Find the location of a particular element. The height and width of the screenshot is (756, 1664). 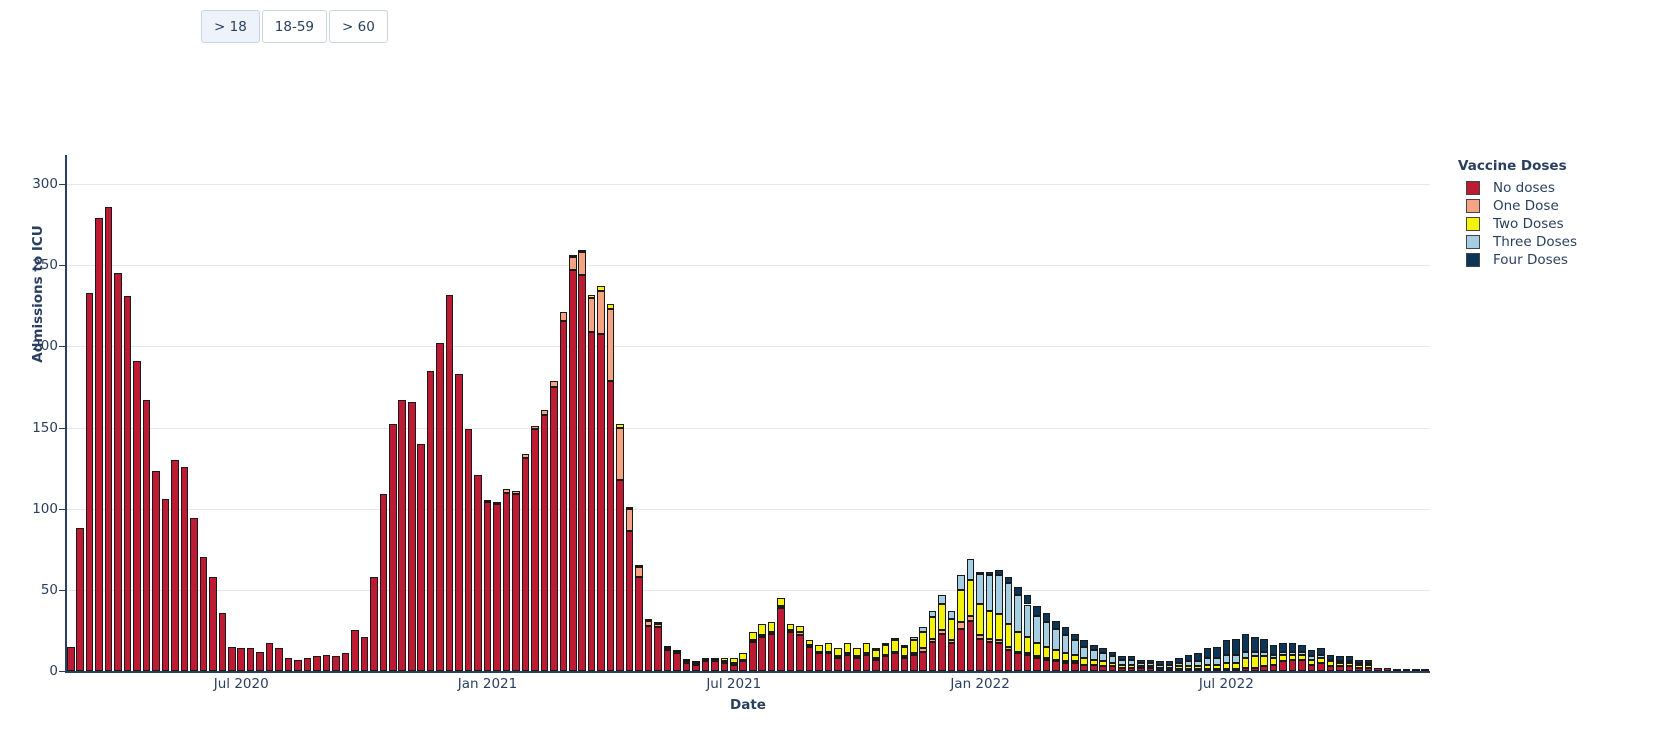

legend-item-2: Two Doses is located at coordinates (1559, 224).